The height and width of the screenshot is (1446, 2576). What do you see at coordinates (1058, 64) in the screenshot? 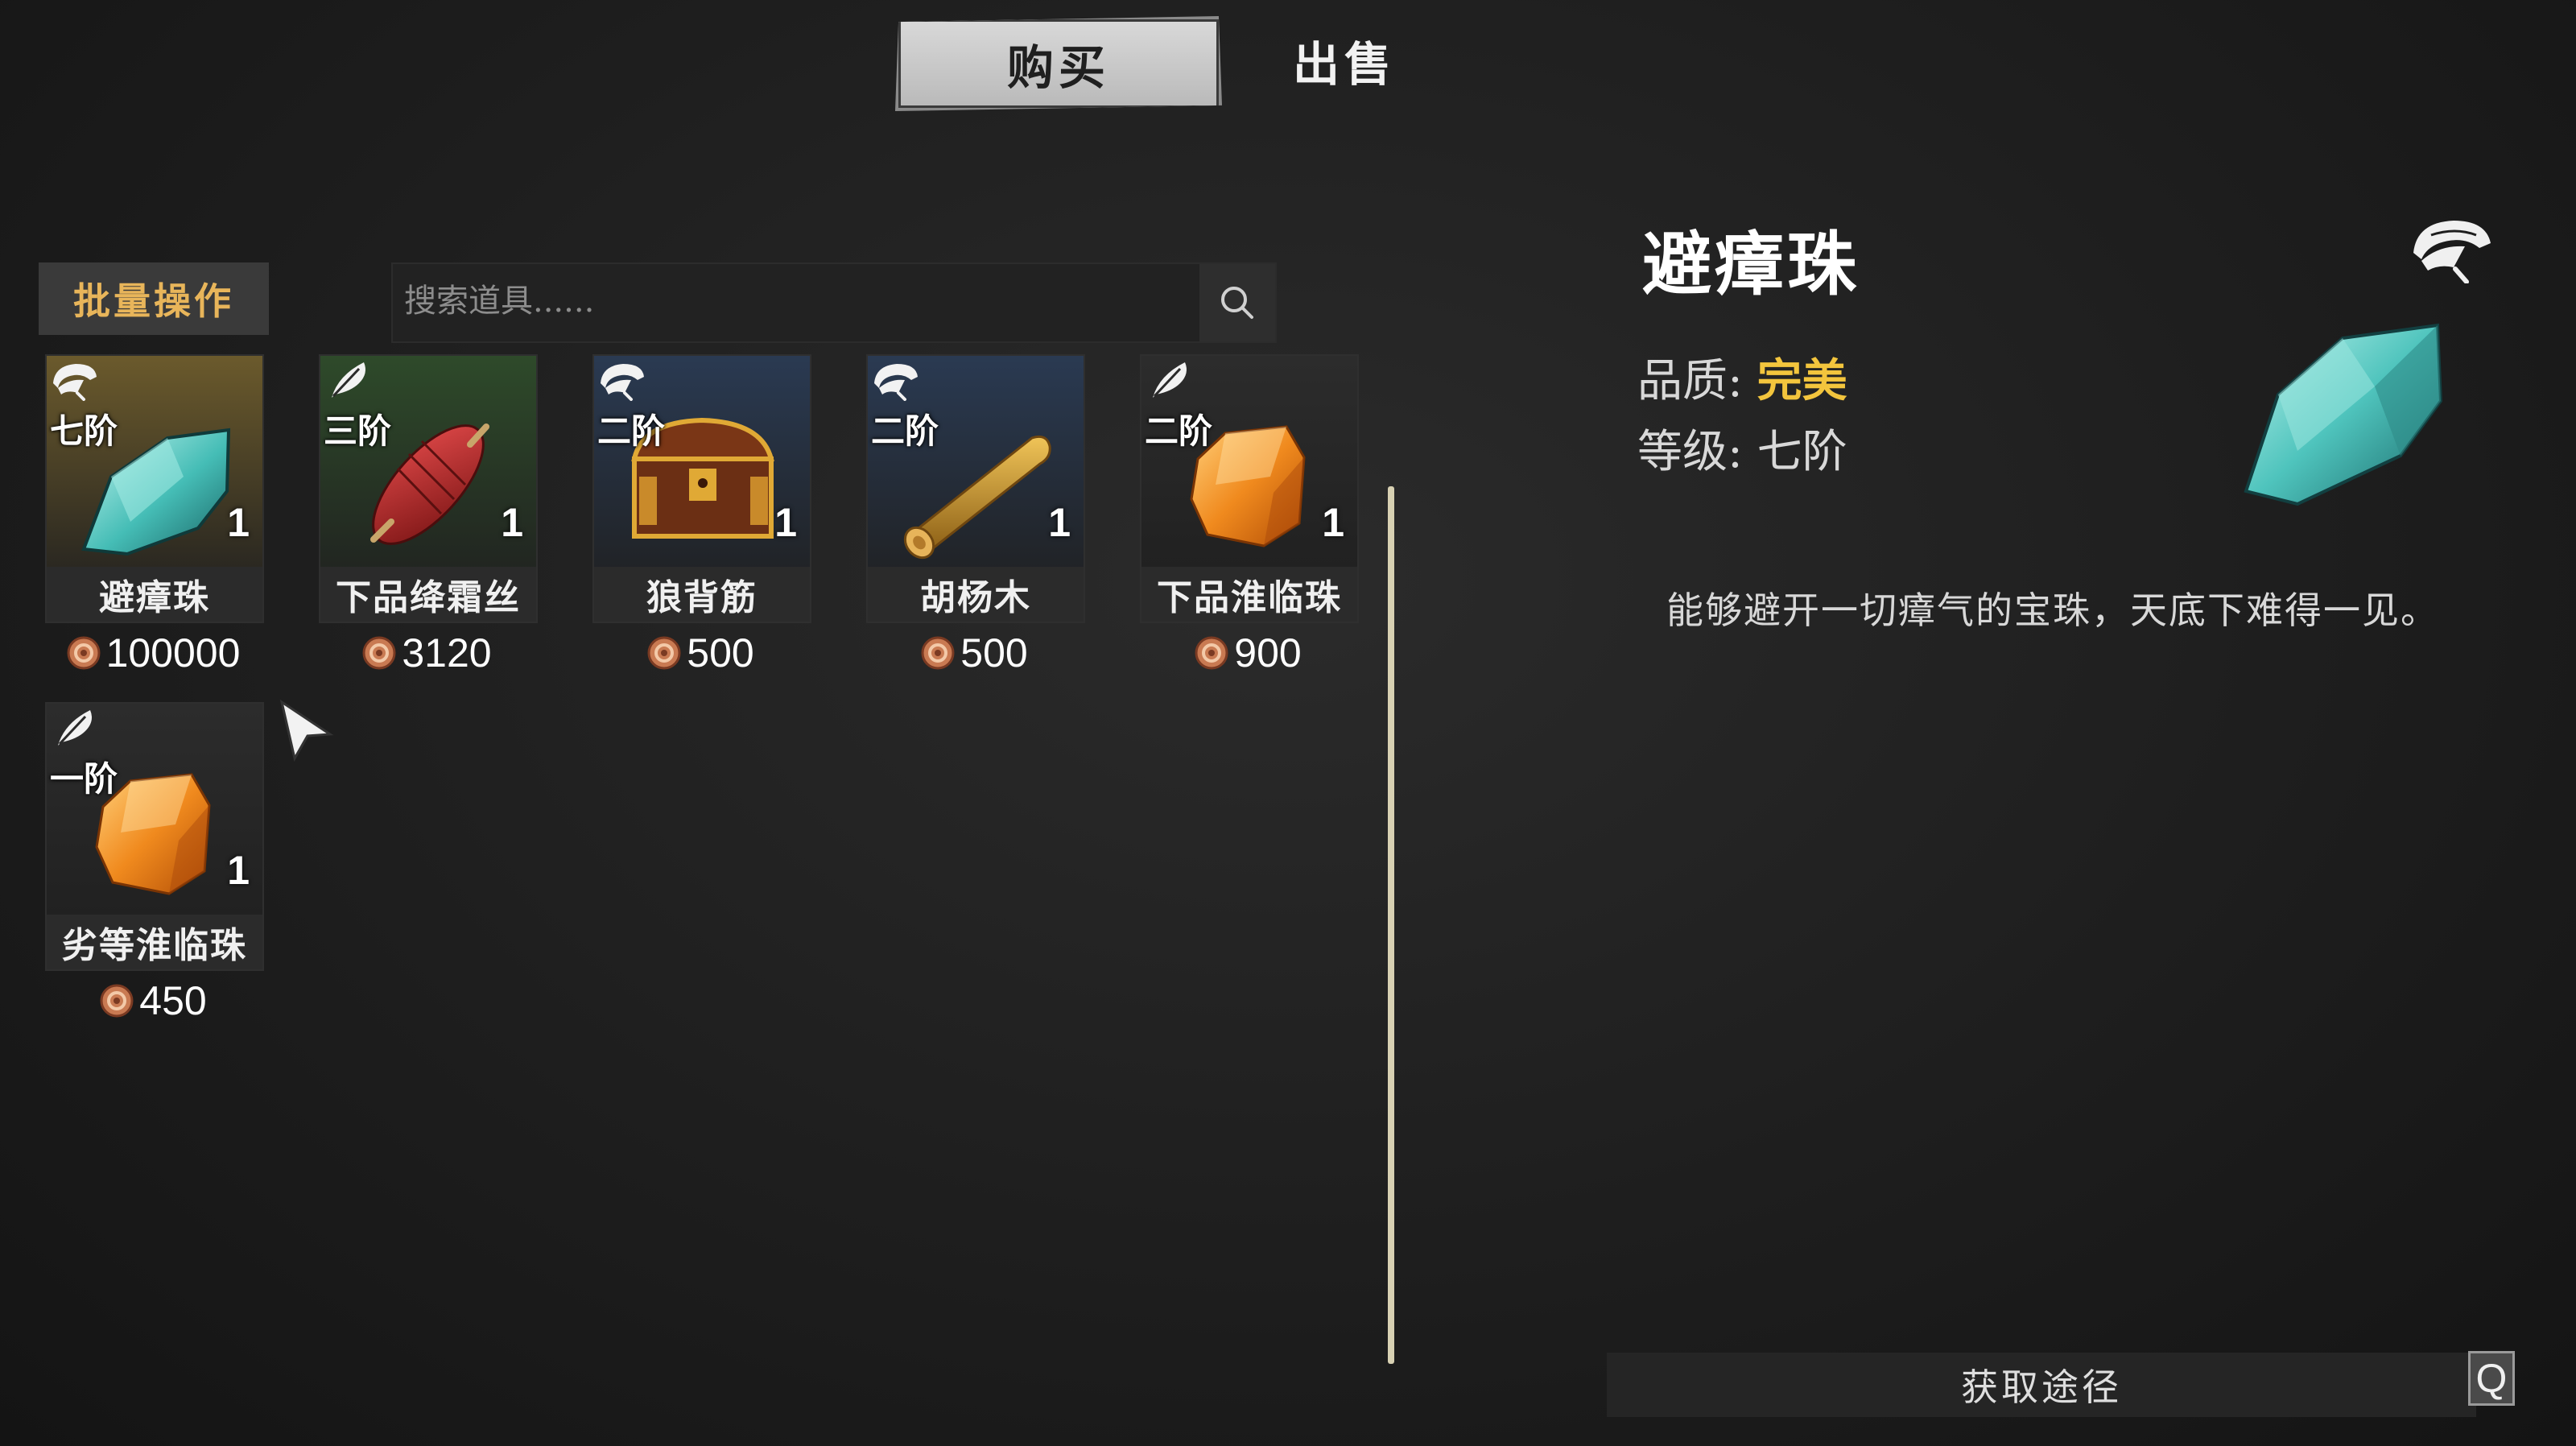
I see `tab-buy: 购买` at bounding box center [1058, 64].